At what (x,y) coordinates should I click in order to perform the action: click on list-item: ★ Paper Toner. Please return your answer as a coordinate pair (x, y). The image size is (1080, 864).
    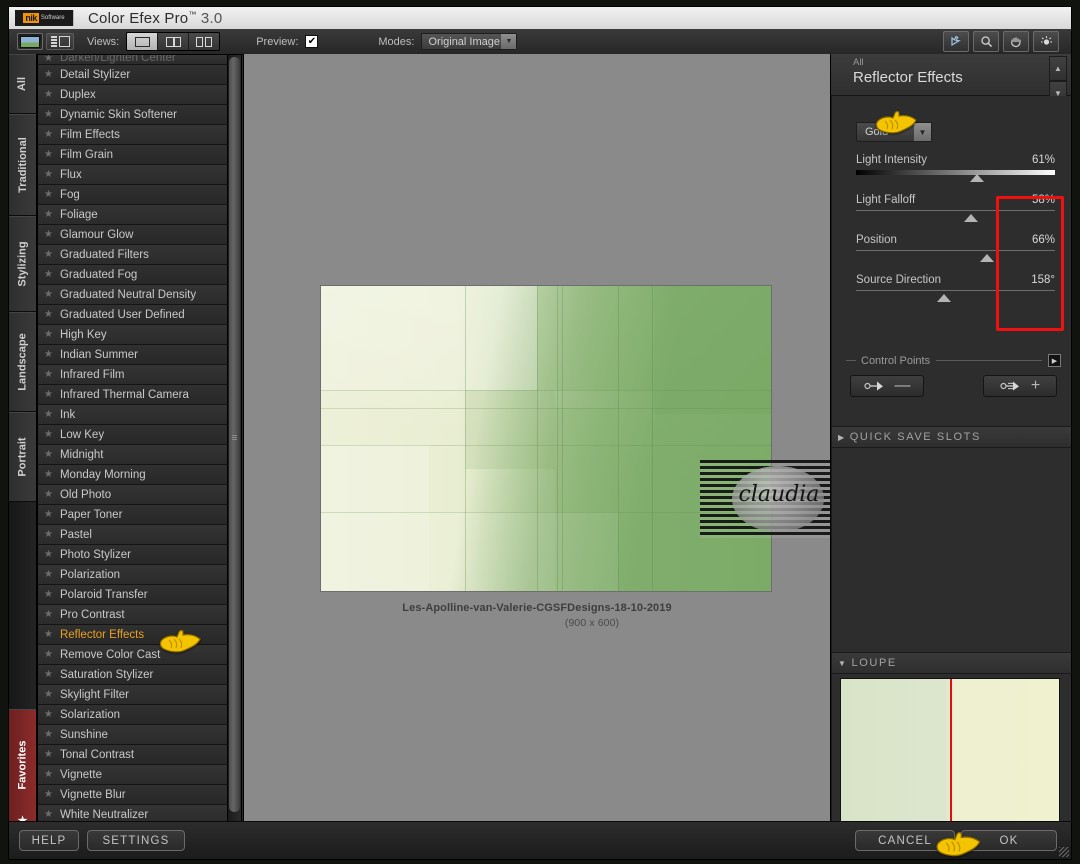
    Looking at the image, I should click on (133, 515).